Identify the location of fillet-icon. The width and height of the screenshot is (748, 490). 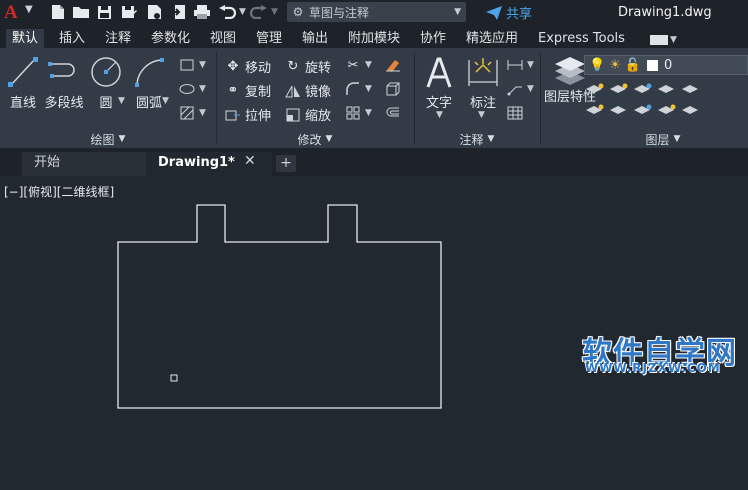
(353, 89).